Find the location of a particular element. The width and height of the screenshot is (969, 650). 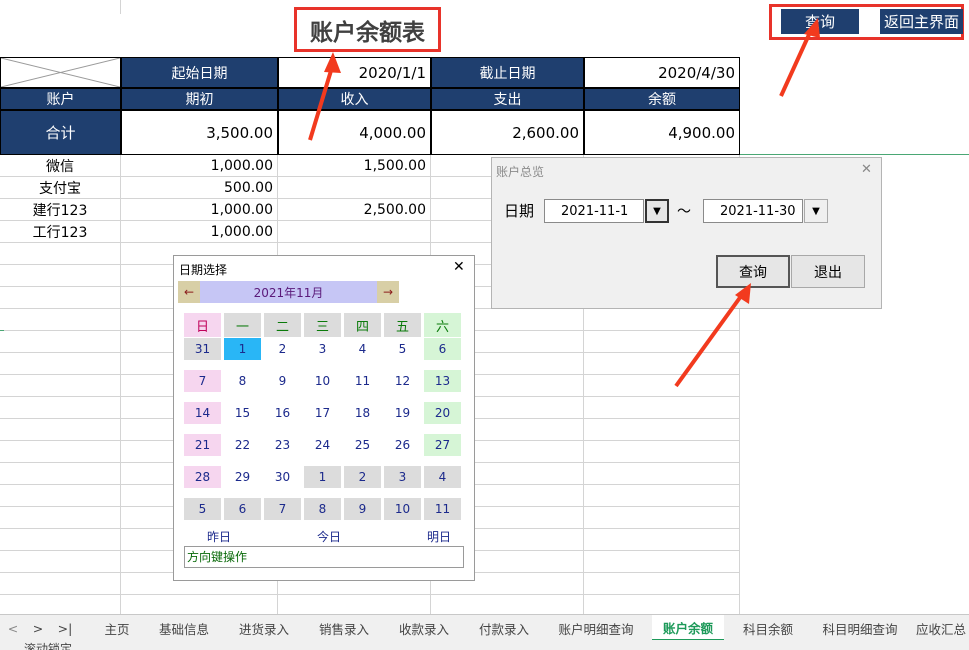

tab-purchase-entry: 进货录入 is located at coordinates (264, 628).